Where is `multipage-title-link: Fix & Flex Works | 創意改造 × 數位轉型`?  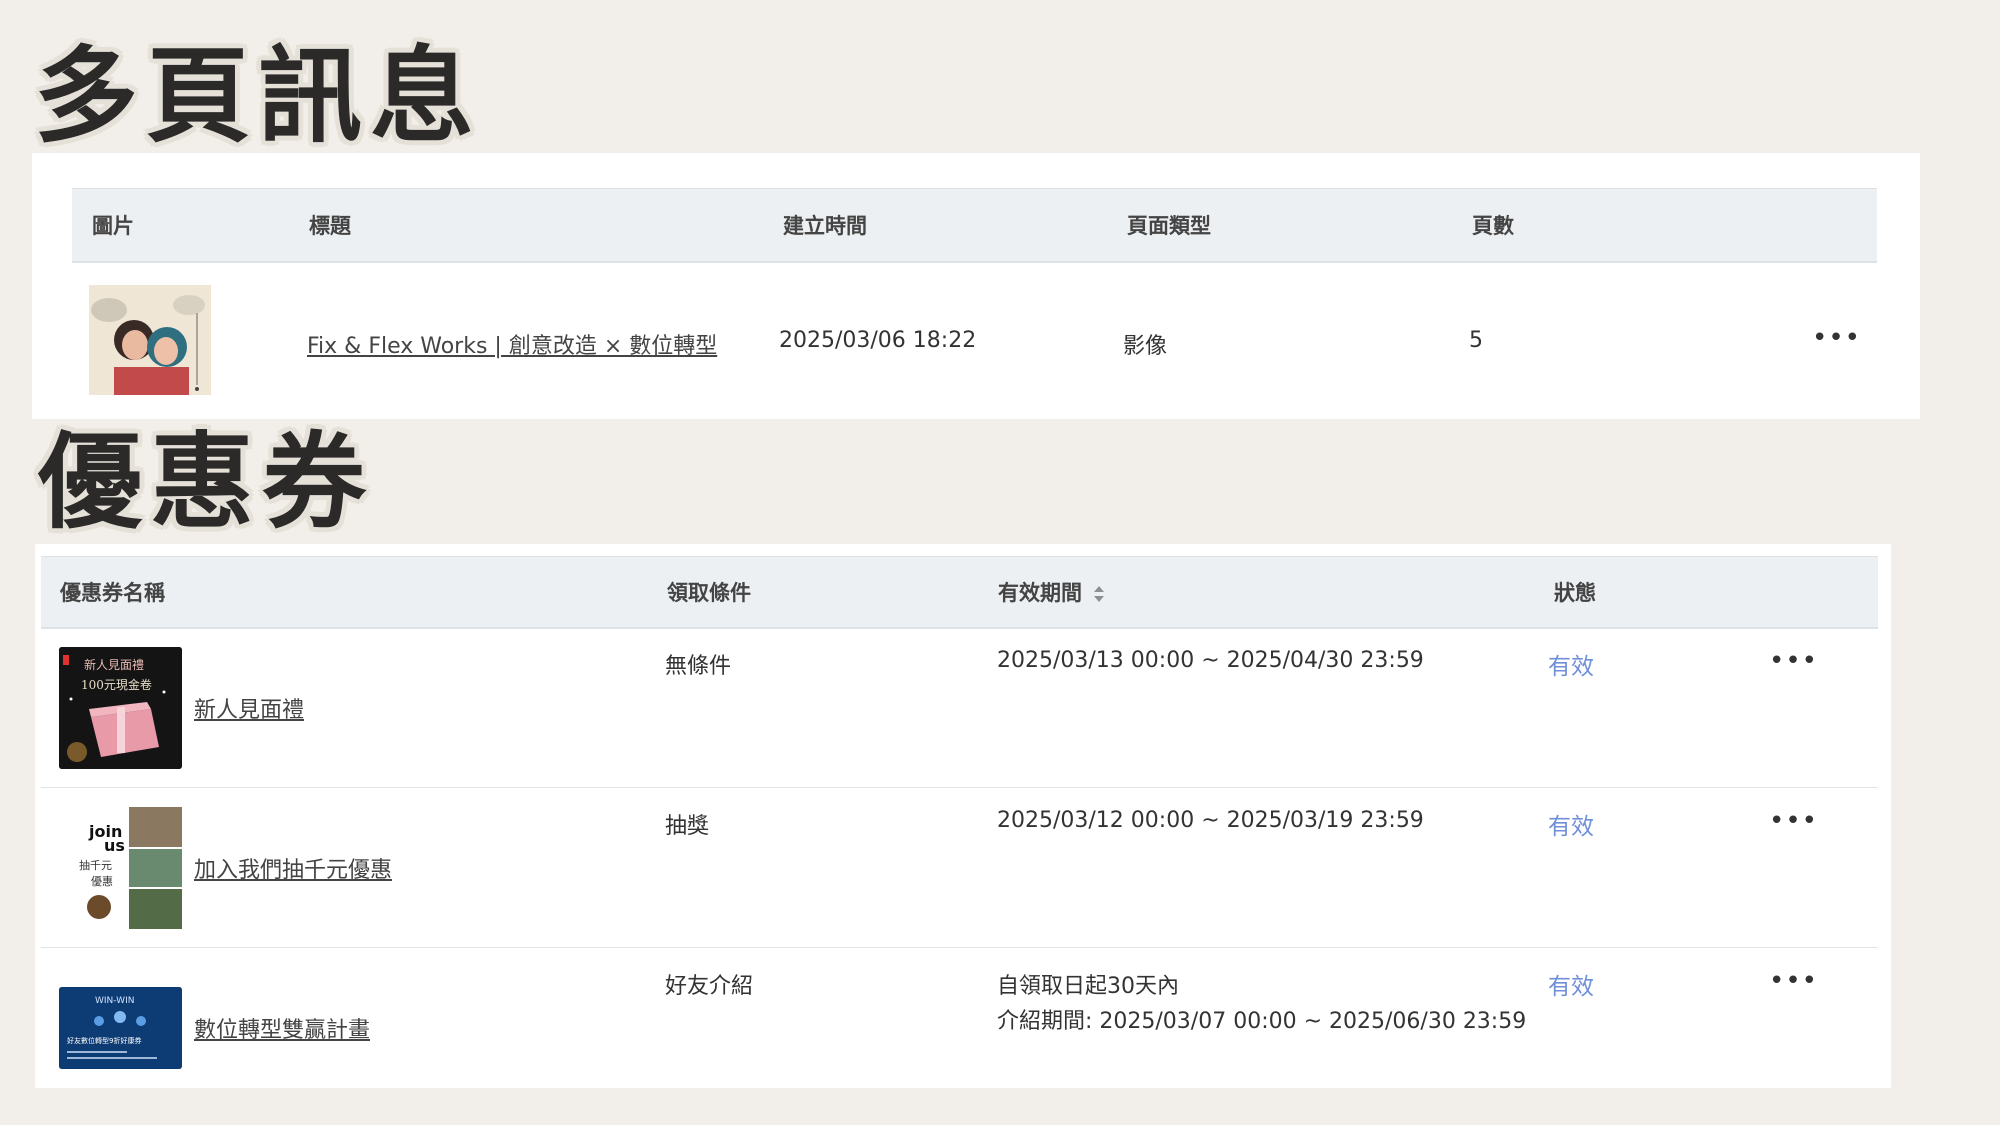
multipage-title-link: Fix & Flex Works | 創意改造 × 數位轉型 is located at coordinates (512, 344).